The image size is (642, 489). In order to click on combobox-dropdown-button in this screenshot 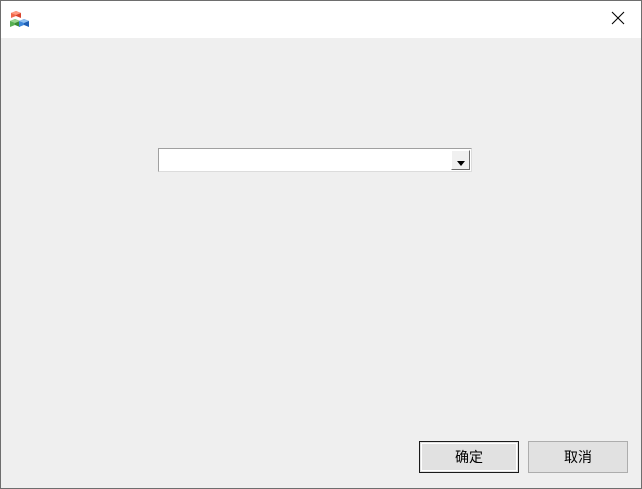, I will do `click(460, 160)`.